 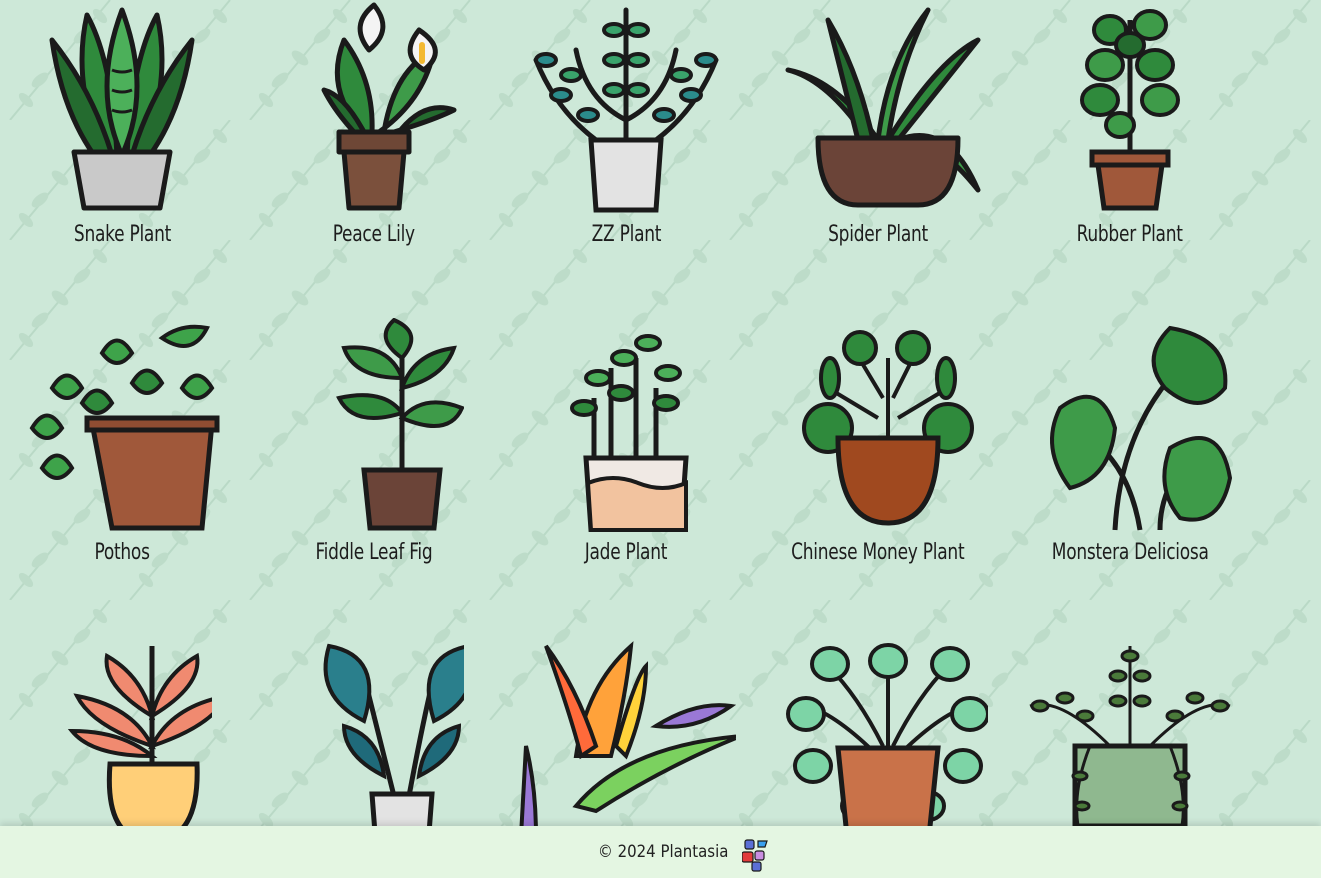 I want to click on bird-of-paradise-icon, so click(x=627, y=733).